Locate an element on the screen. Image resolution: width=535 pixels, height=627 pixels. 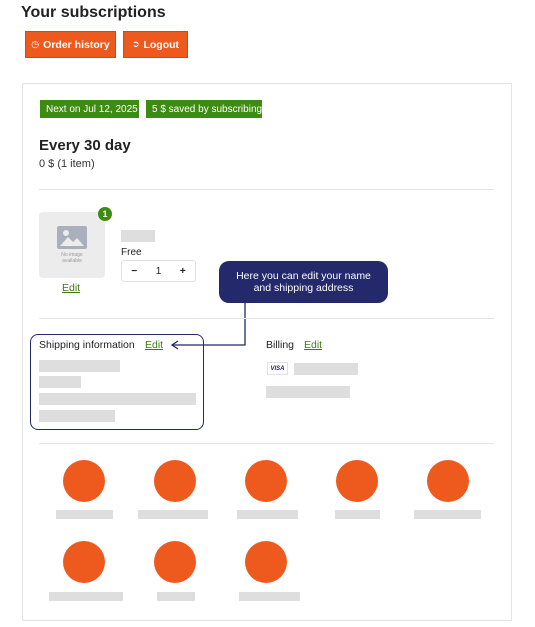
order-history-label: Order history is located at coordinates (76, 44).